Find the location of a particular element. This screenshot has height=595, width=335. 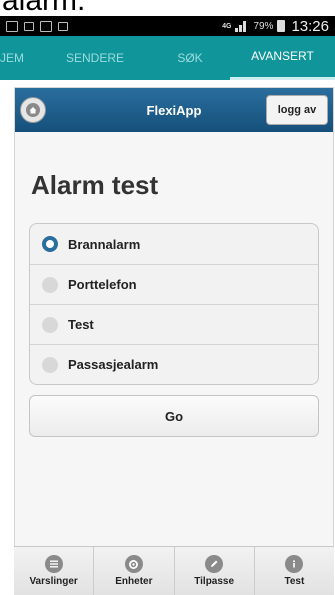

go-button: Go is located at coordinates (174, 416).